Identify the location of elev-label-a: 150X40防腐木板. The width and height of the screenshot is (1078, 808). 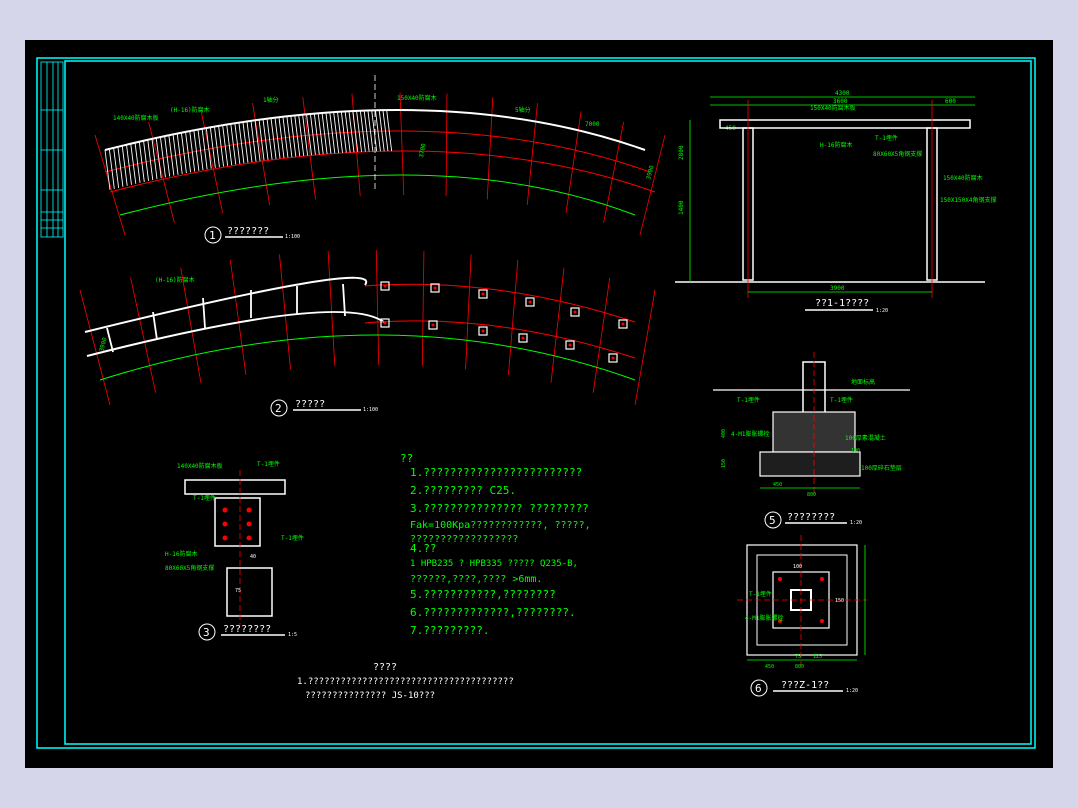
(833, 108).